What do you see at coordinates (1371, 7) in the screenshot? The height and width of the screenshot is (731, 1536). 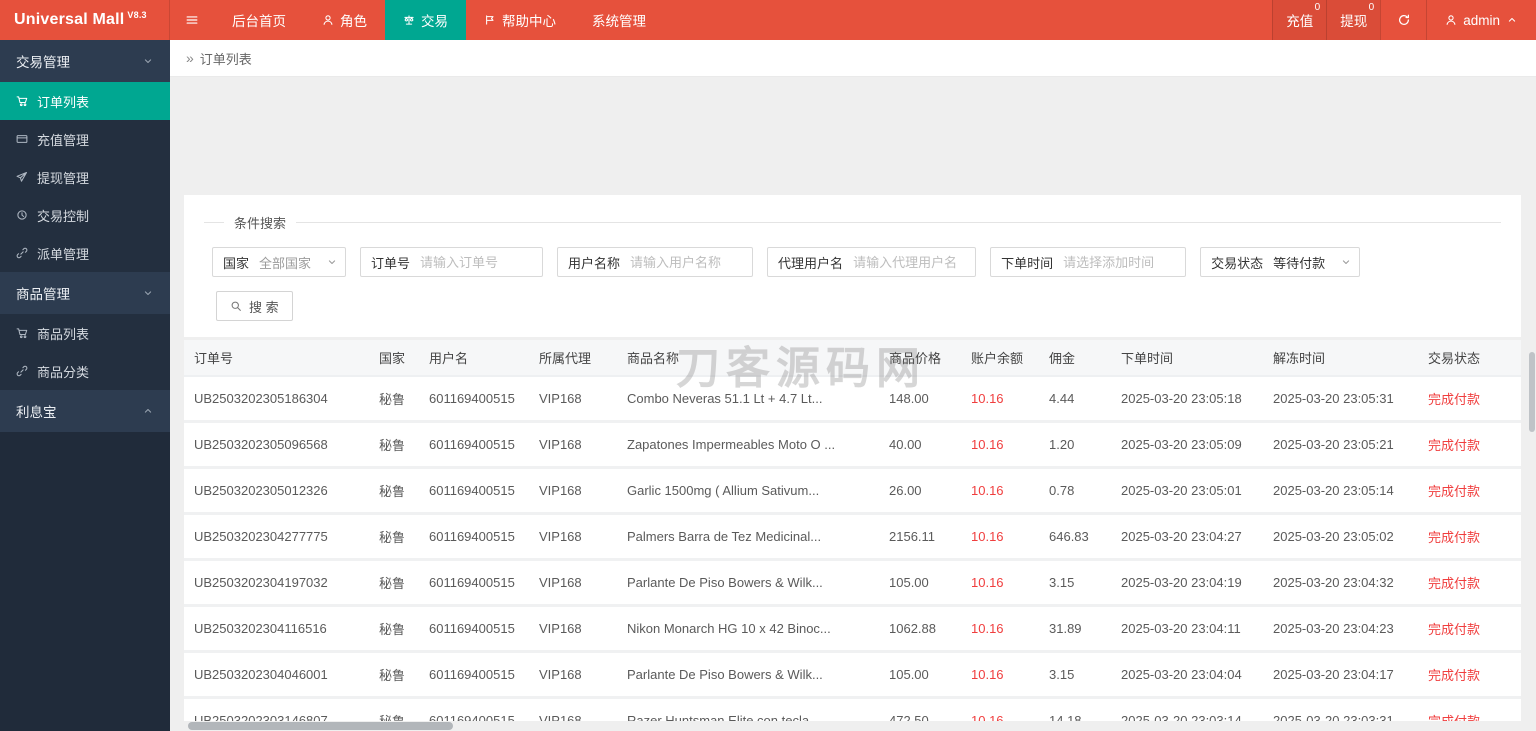 I see `withdraw-badge: 0` at bounding box center [1371, 7].